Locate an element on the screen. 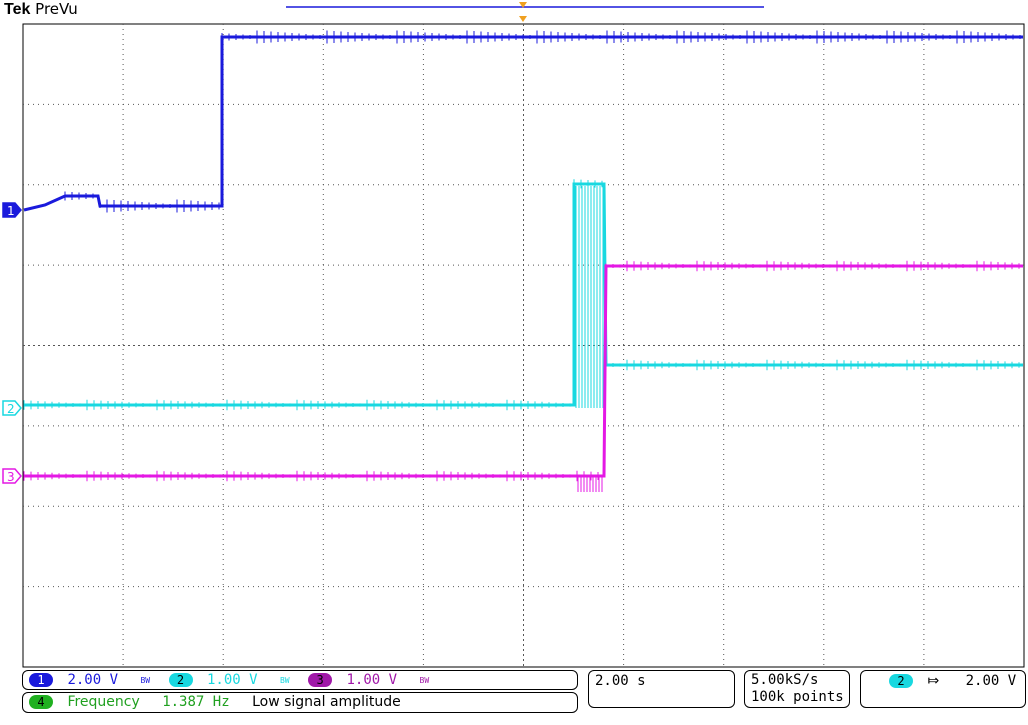  ch2-ground-marker: 2 is located at coordinates (12, 408).